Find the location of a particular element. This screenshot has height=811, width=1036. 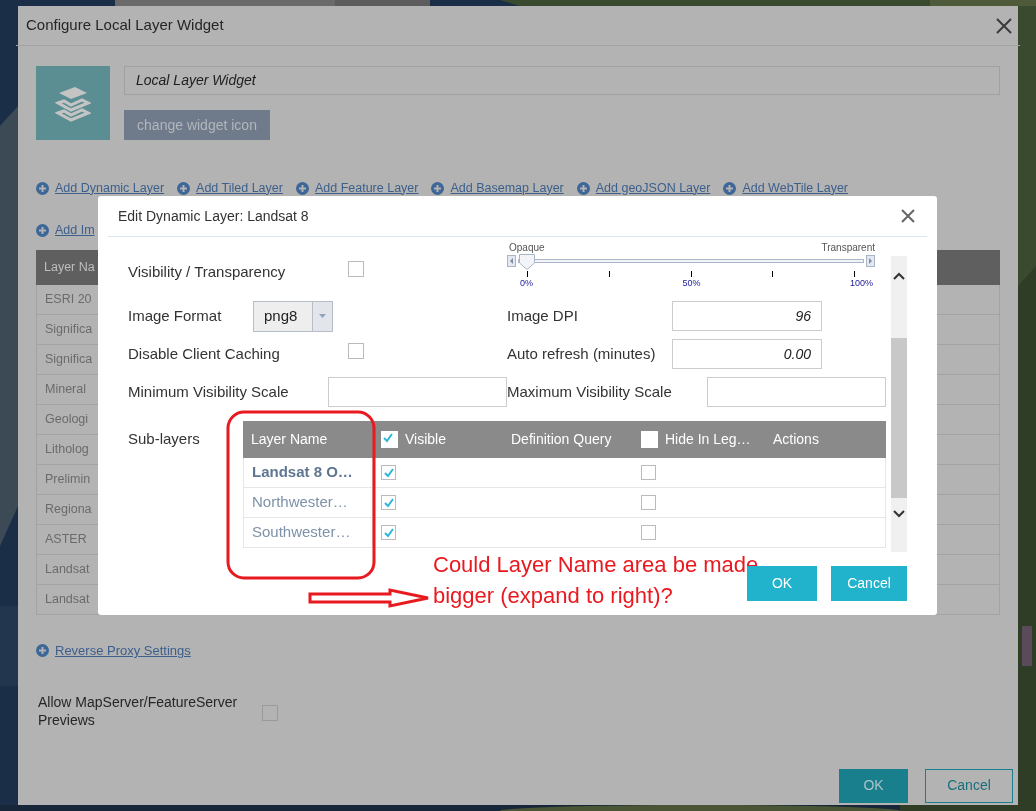

table-cell-text: Mineral is located at coordinates (65, 390).